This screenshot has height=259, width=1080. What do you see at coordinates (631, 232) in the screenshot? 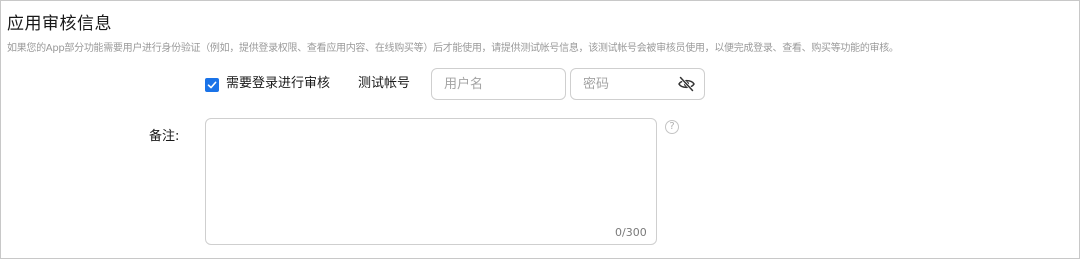
I see `character-counter: 0/300` at bounding box center [631, 232].